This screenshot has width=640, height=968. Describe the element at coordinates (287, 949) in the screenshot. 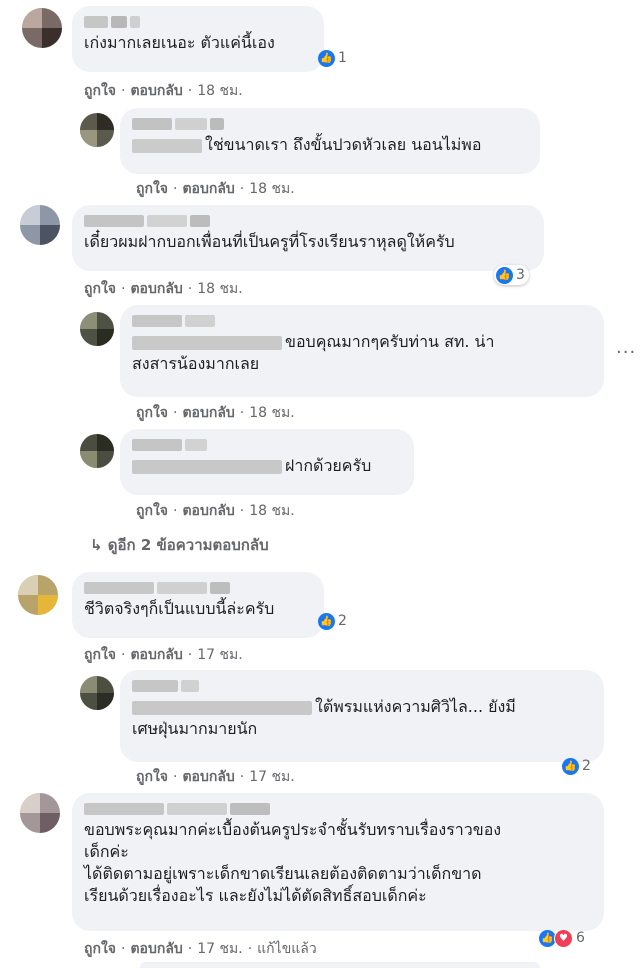

I see `edited-label: แก้ไขแล้ว` at that location.